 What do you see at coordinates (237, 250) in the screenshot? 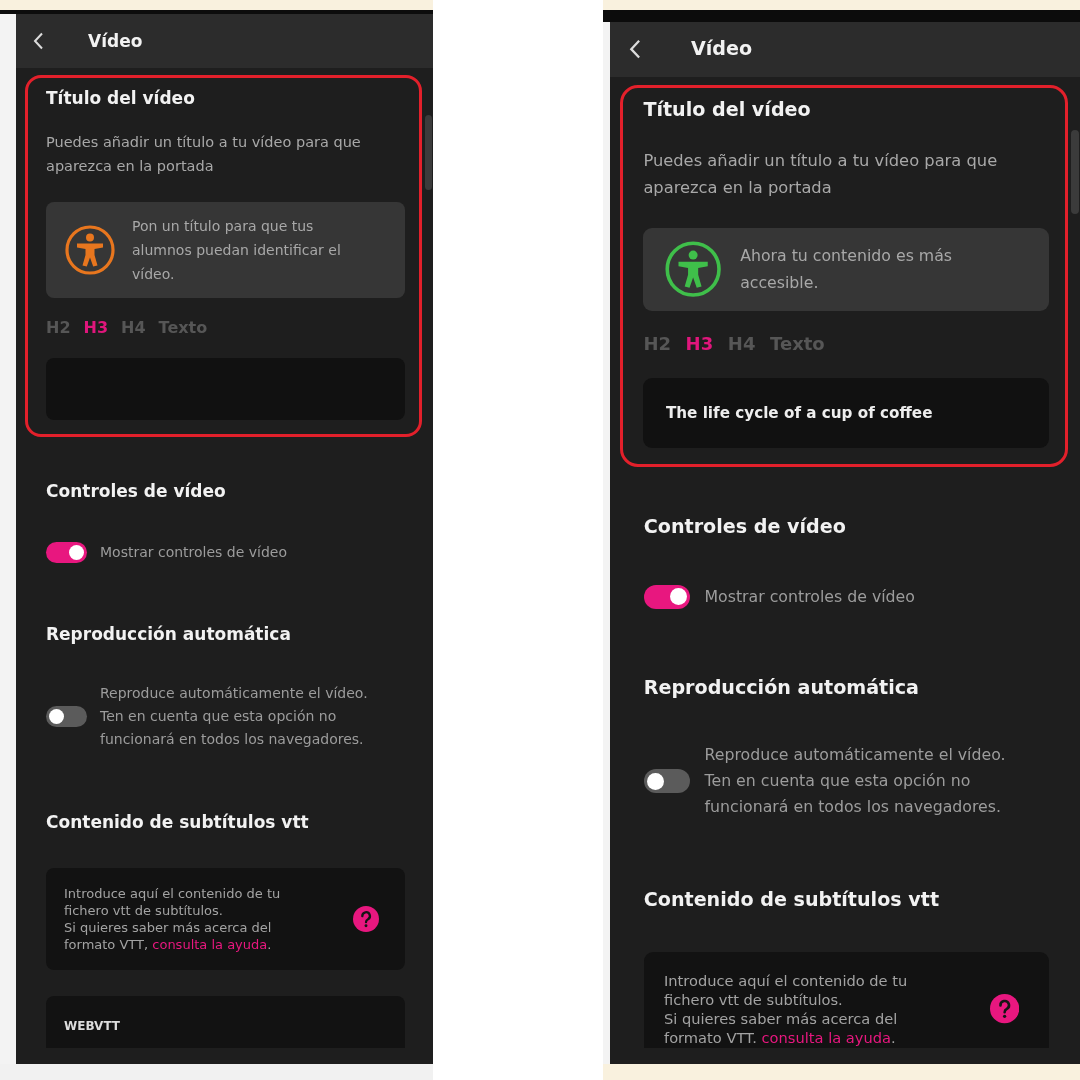
I see `notice-text: Pon un título para que tus alumnos puedan identificar el vídeo.` at bounding box center [237, 250].